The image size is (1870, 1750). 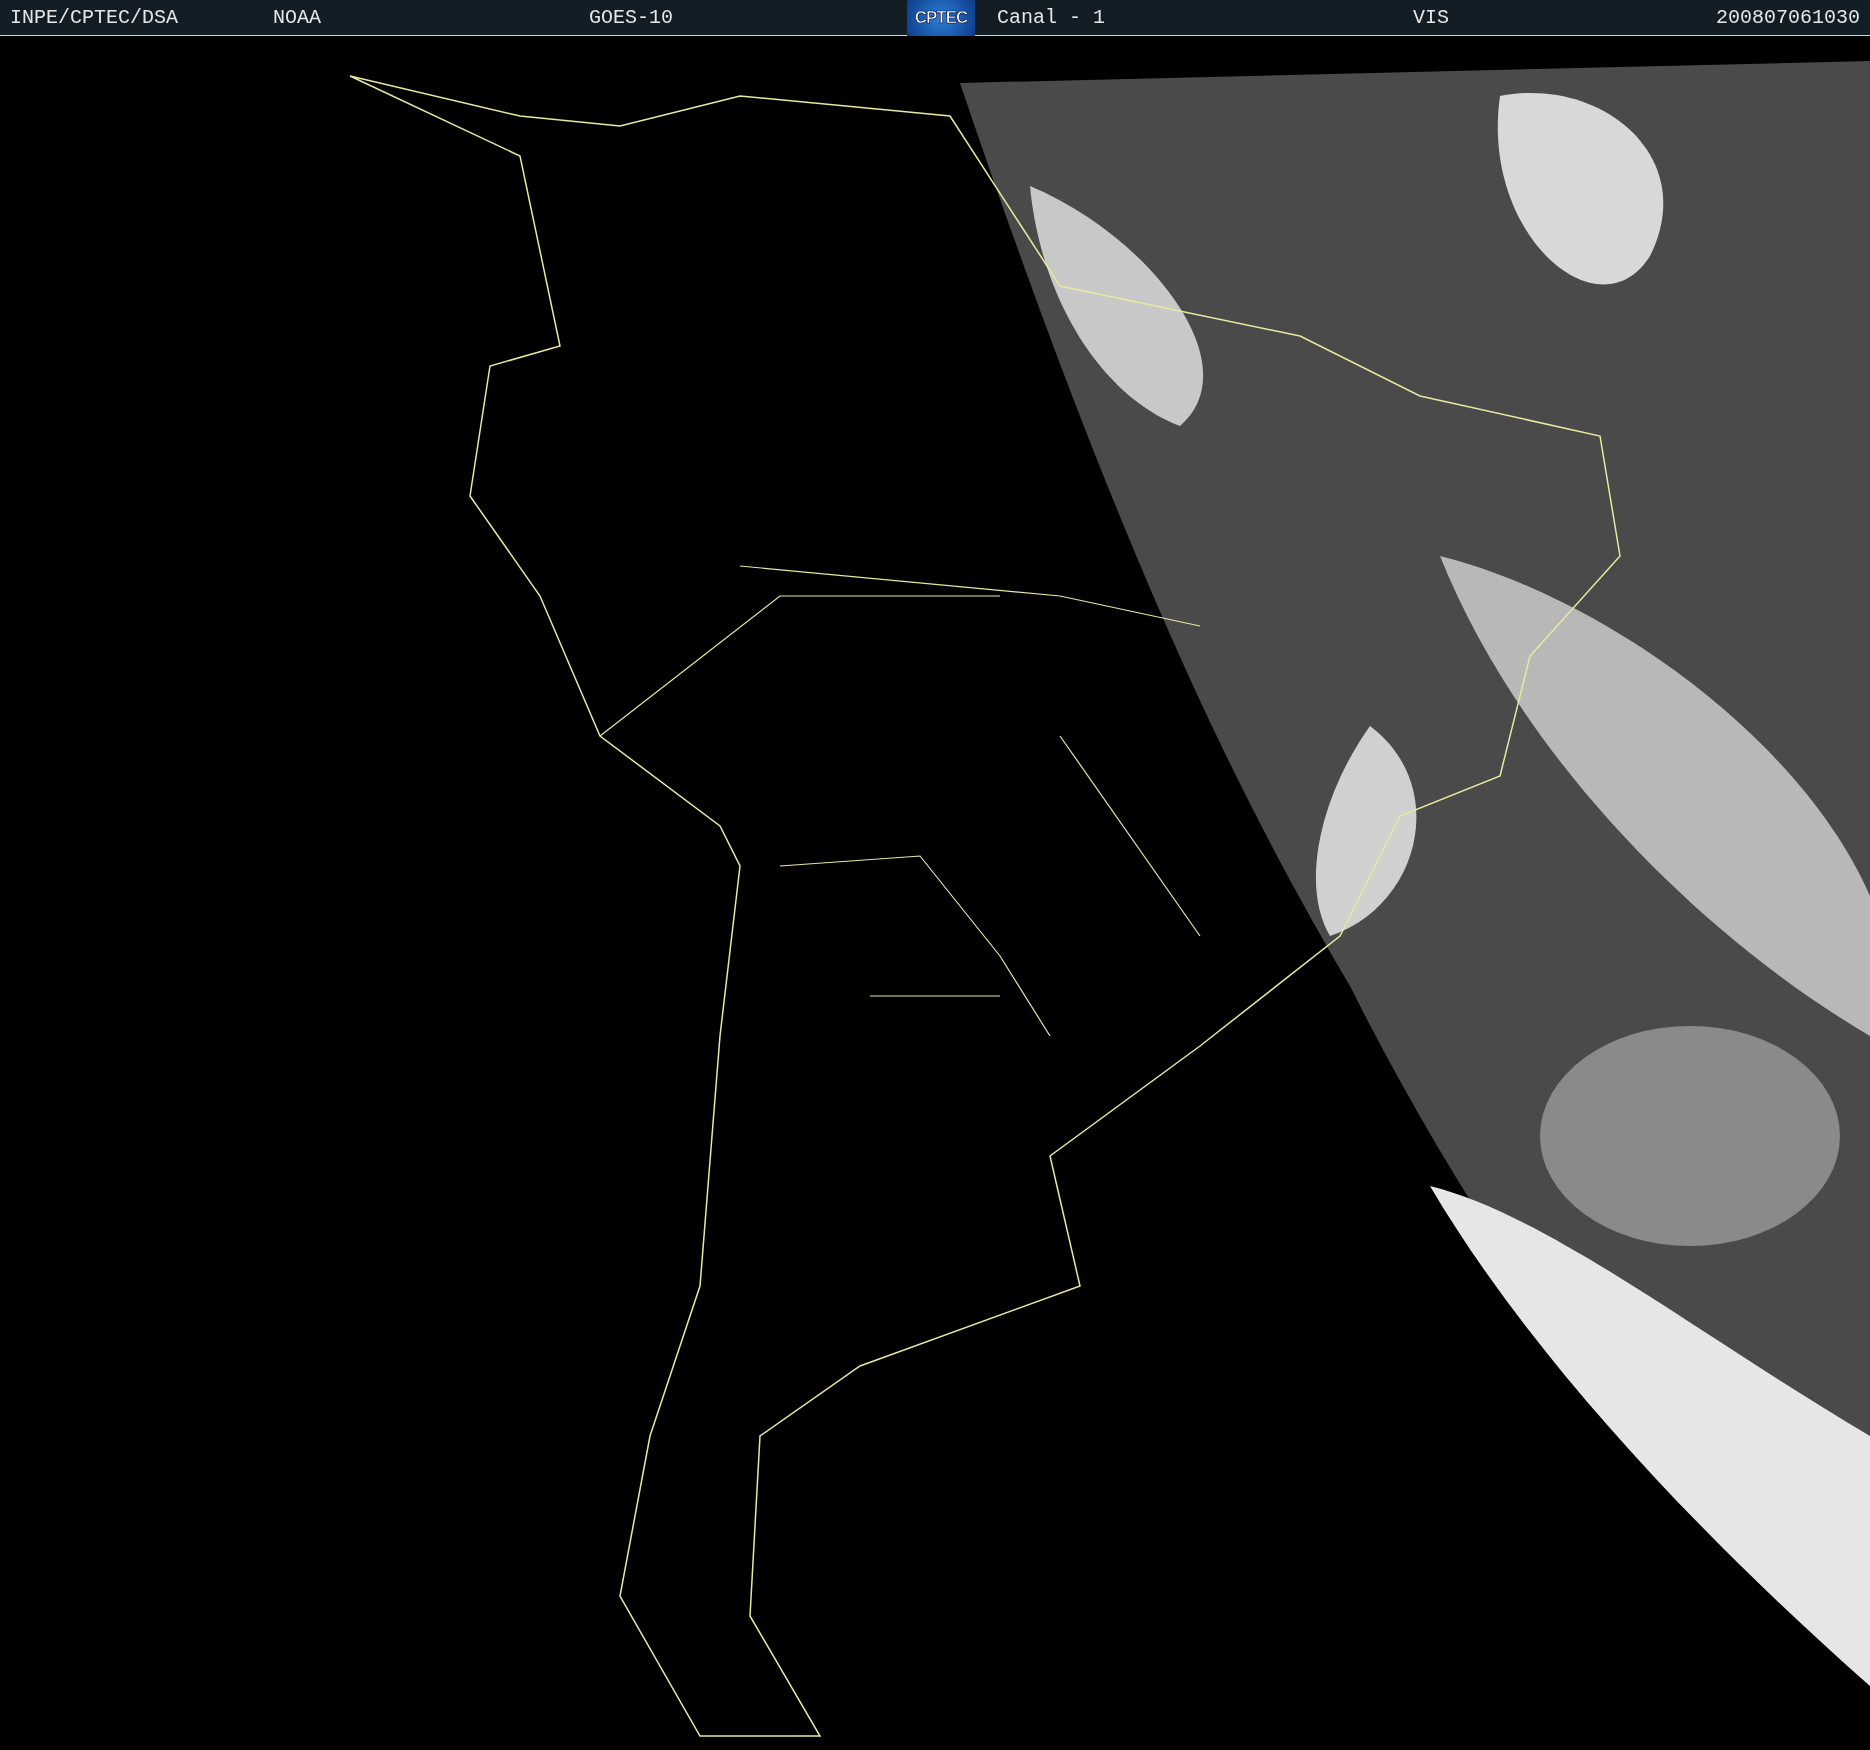 What do you see at coordinates (94, 18) in the screenshot?
I see `agency-label: INPE/CPTEC/DSA` at bounding box center [94, 18].